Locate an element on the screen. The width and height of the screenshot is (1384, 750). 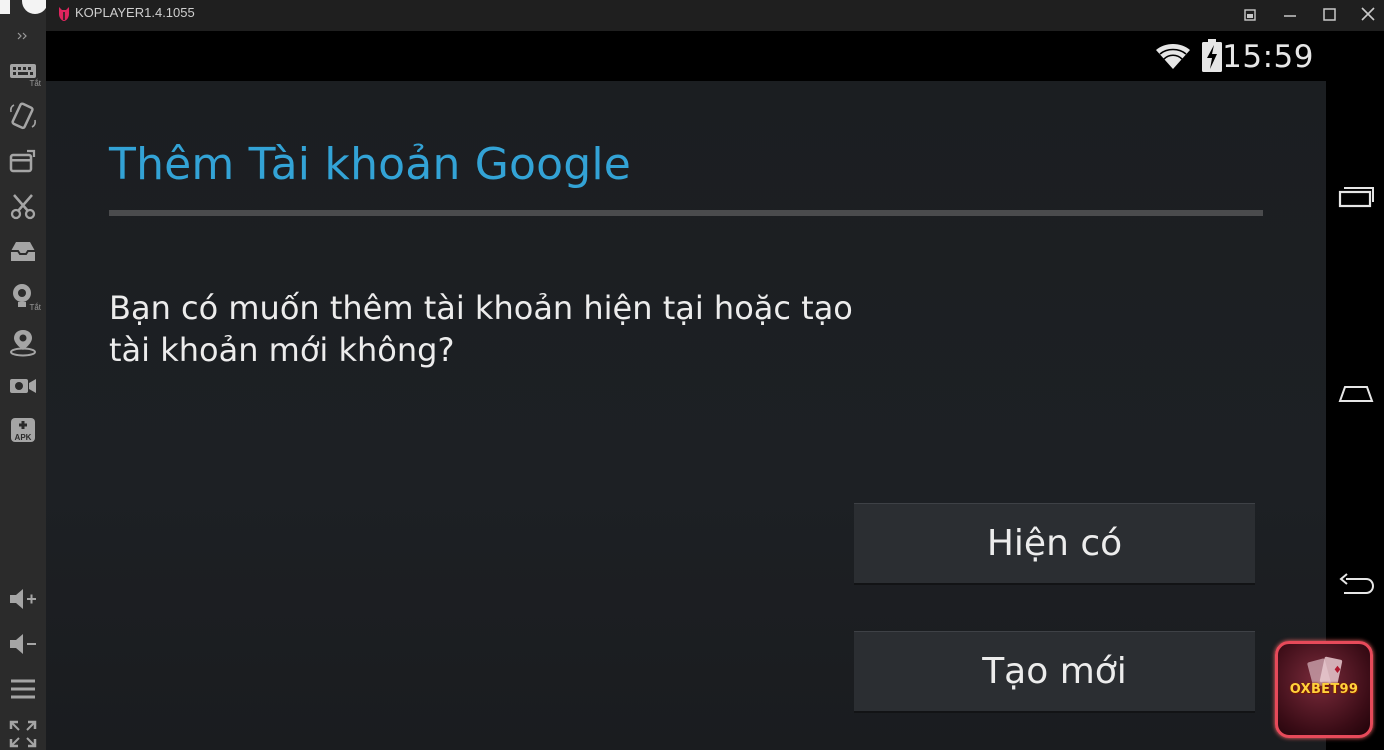
maximize-icon is located at coordinates (1329, 14).